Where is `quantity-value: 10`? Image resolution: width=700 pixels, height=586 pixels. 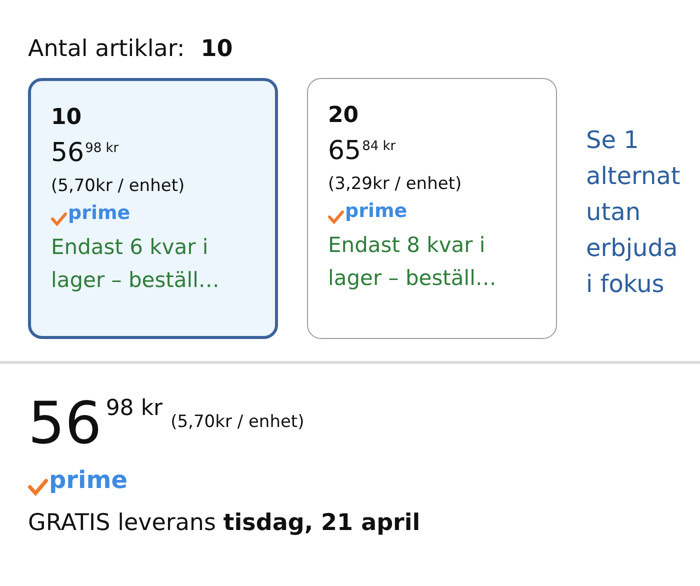 quantity-value: 10 is located at coordinates (216, 49).